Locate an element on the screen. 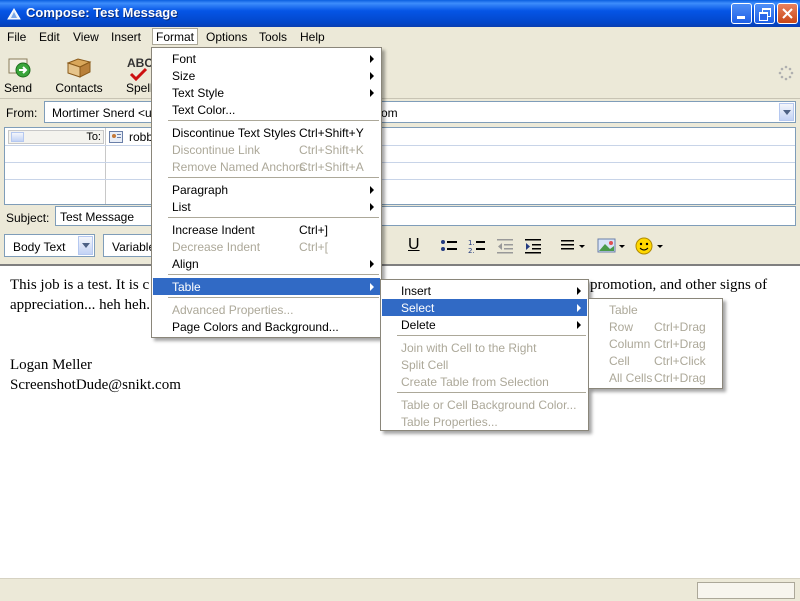  svg-text: 1. is located at coordinates (471, 243).